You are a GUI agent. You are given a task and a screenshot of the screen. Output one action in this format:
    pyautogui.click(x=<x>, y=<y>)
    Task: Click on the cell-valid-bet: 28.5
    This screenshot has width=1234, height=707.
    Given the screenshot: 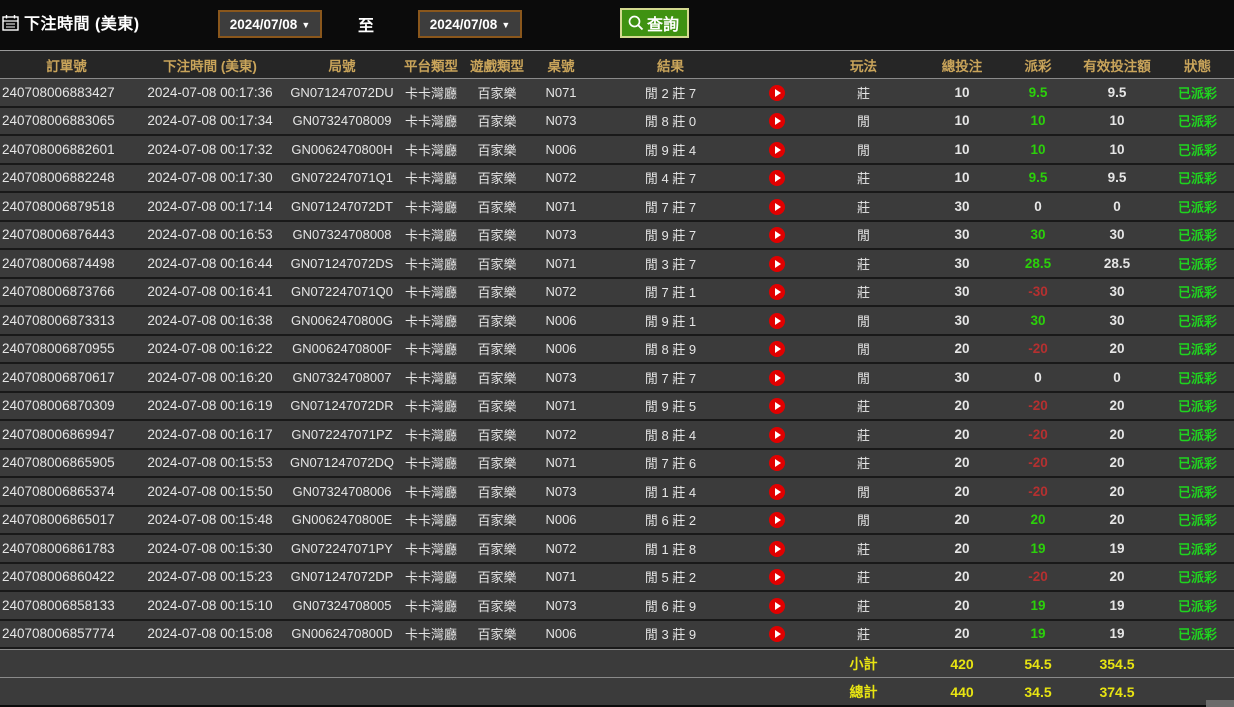 What is the action you would take?
    pyautogui.click(x=1117, y=263)
    